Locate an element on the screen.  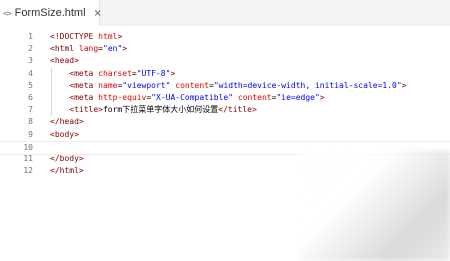
code-token: <body> is located at coordinates (64, 134).